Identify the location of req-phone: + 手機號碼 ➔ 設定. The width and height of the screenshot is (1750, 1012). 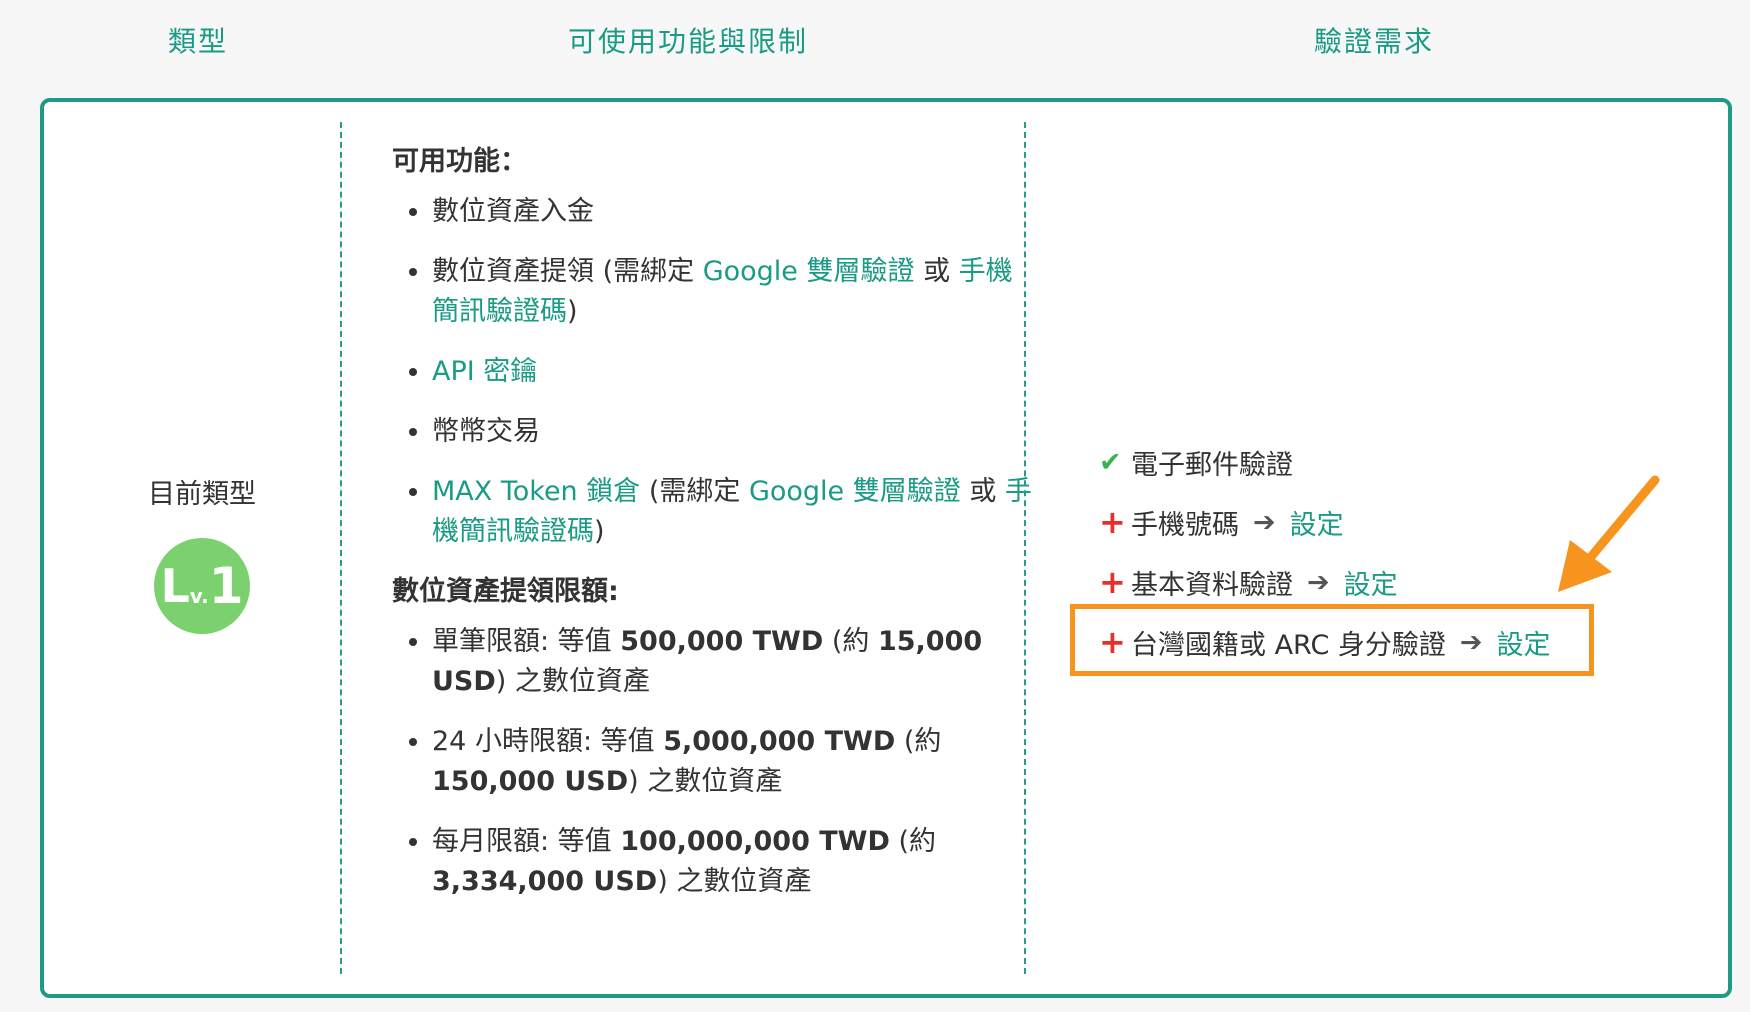
(1325, 522).